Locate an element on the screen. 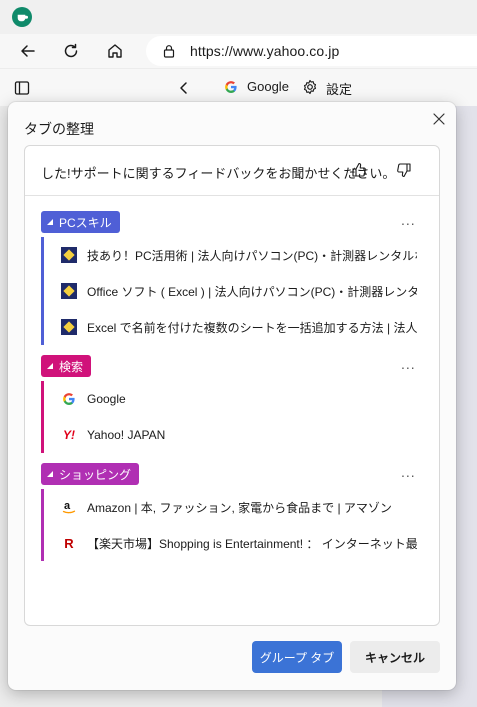  tab-title: 技あり！PC活用術 | 法人向けパソコン(PC)・計測器レンタルなら横河レ is located at coordinates (252, 255).